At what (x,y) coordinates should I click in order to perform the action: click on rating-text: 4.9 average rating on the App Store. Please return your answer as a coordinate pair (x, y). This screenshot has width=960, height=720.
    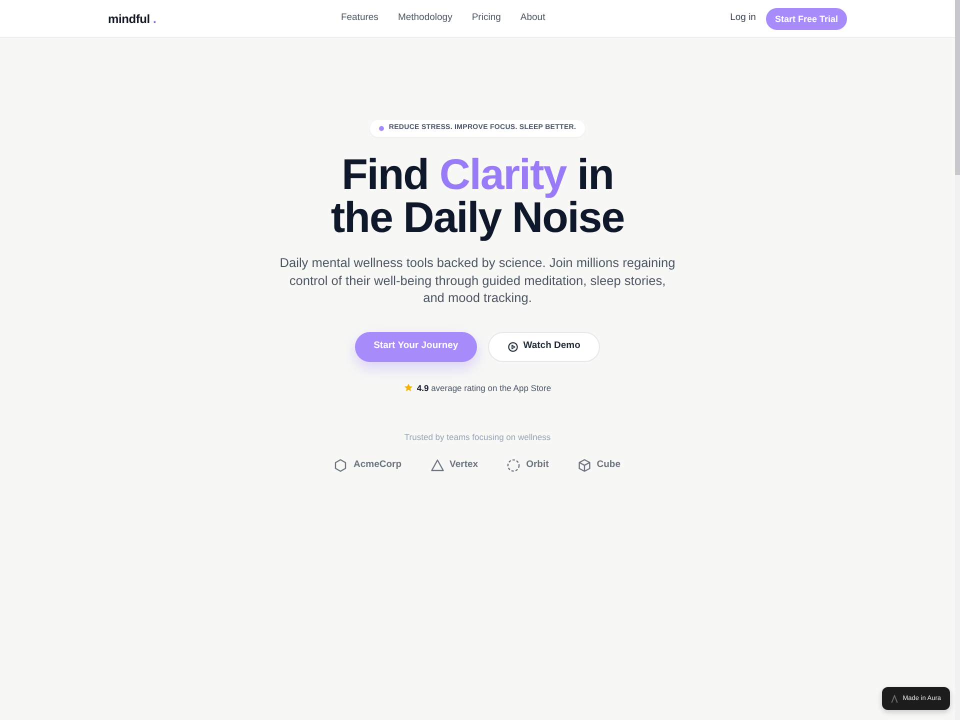
    Looking at the image, I should click on (484, 388).